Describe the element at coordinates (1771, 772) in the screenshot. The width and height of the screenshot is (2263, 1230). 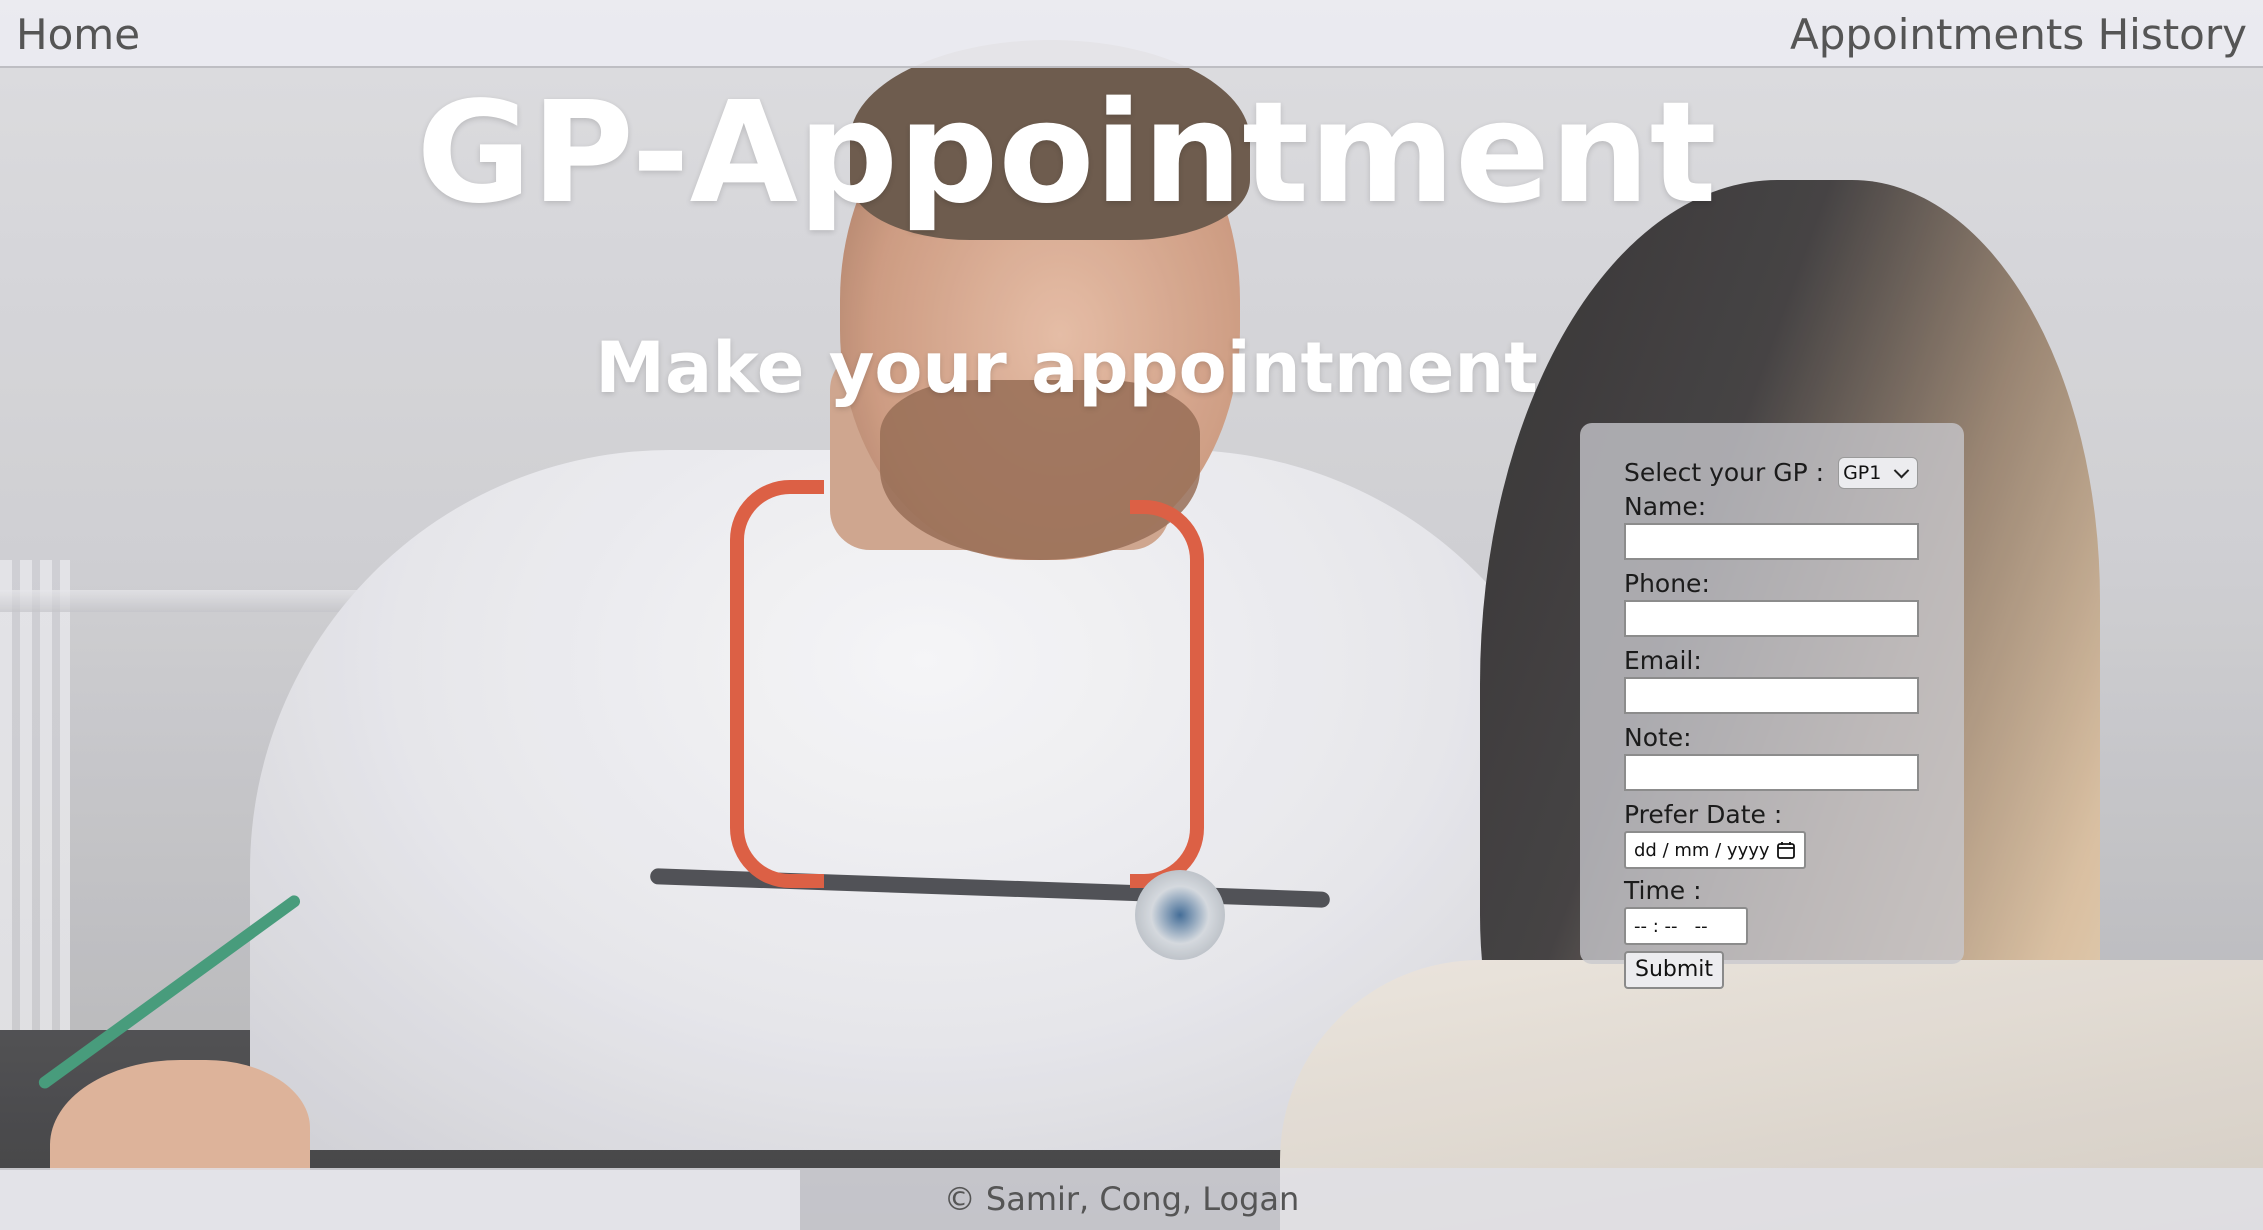
I see `note-input` at that location.